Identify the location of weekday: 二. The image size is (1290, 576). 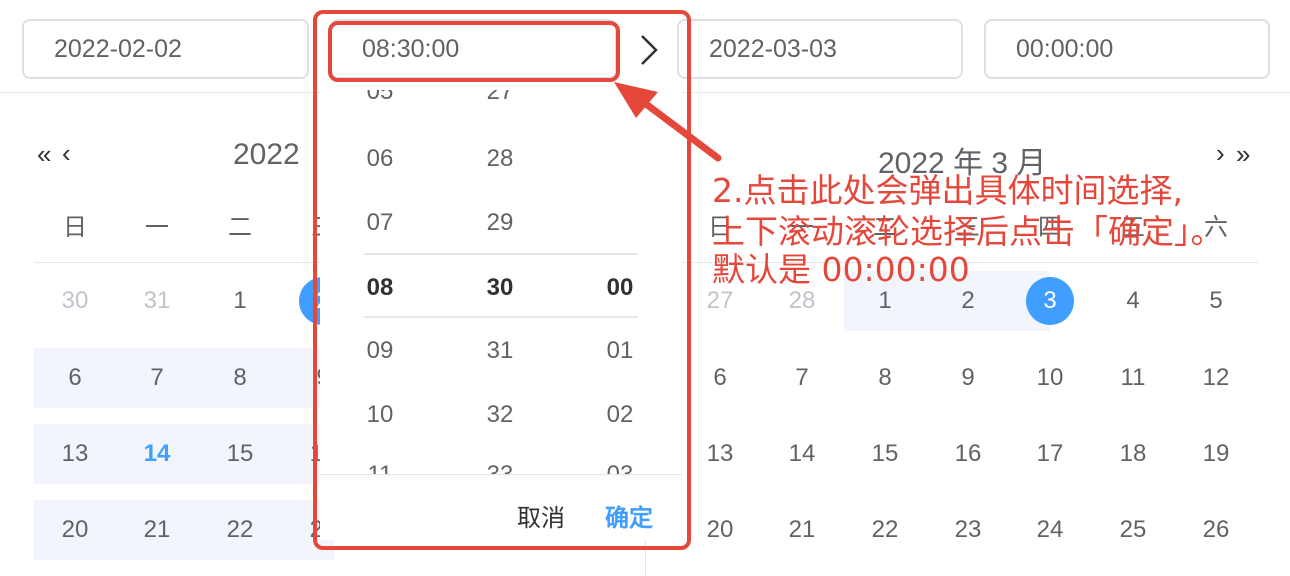
(240, 227).